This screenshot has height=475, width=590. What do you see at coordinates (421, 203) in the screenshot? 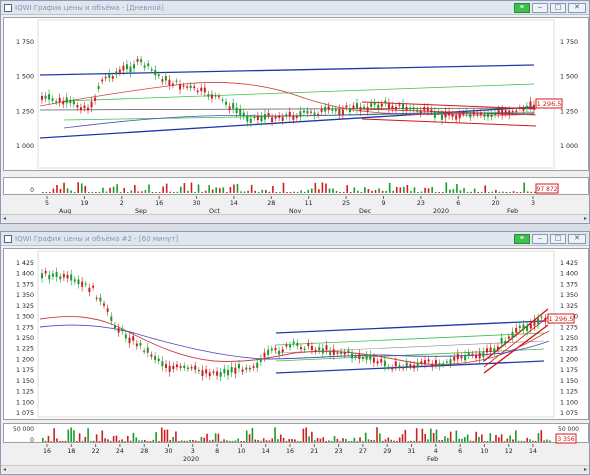
I see `date-tick-label: 23` at bounding box center [421, 203].